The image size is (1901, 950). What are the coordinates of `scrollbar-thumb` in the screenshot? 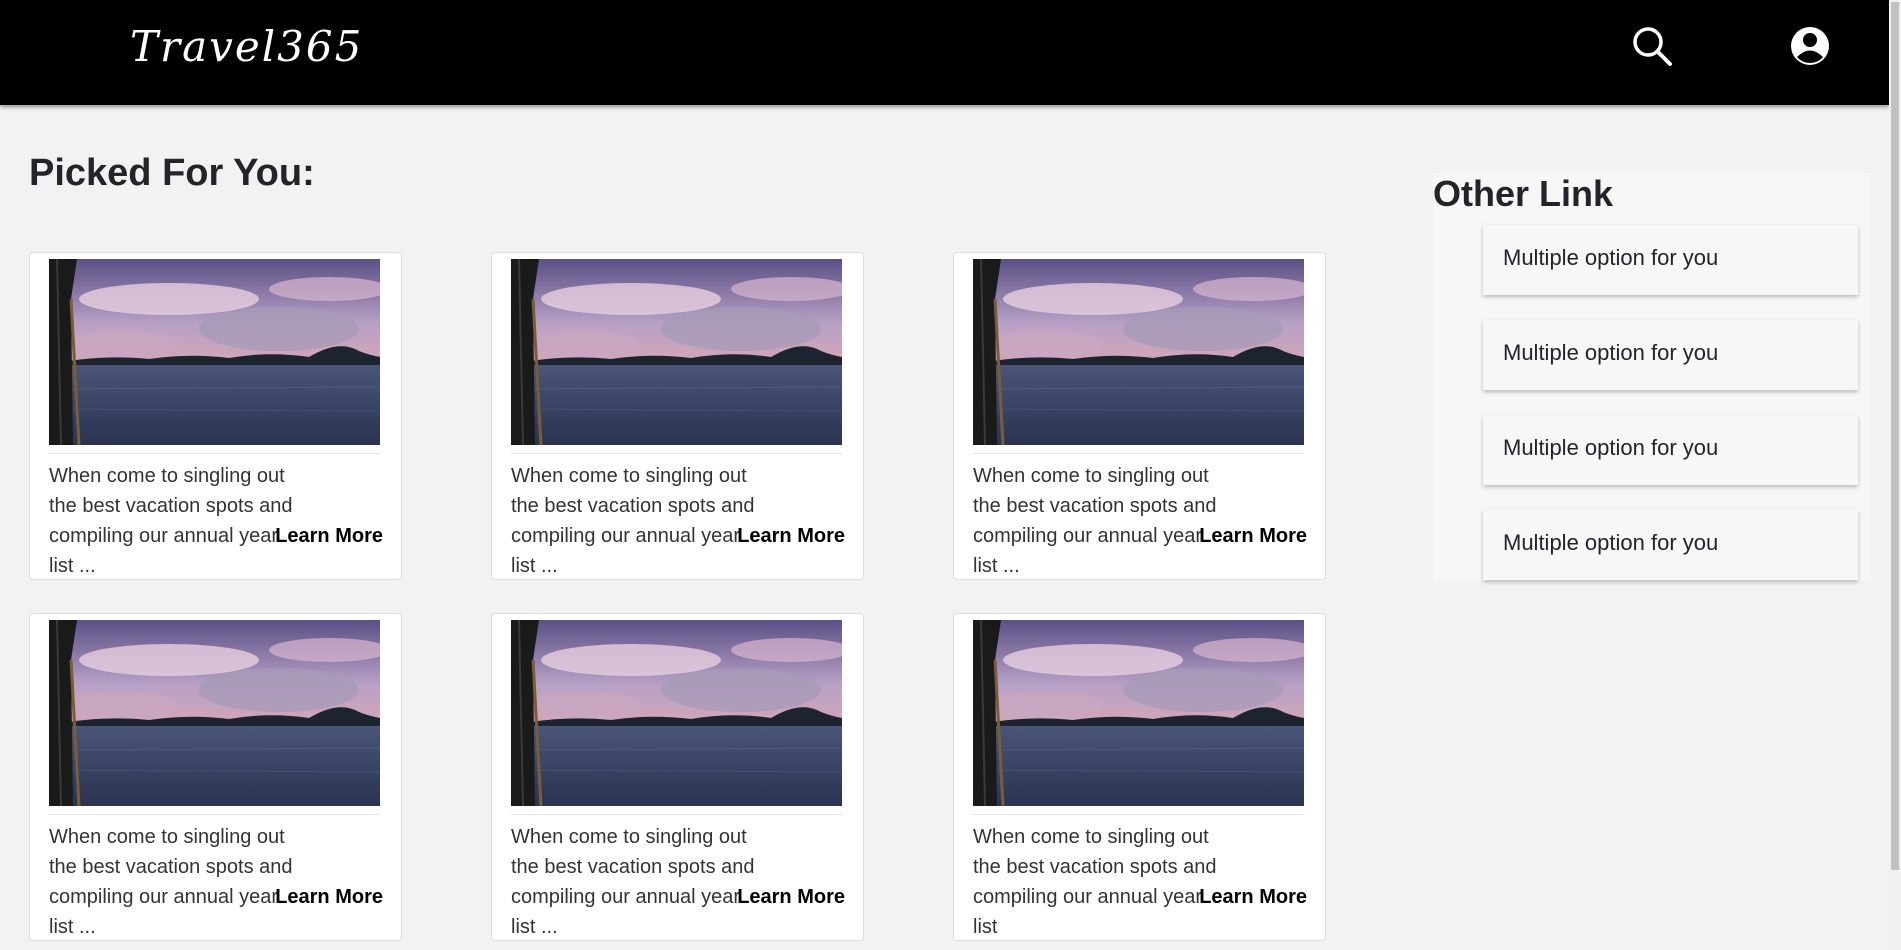 It's located at (1895, 436).